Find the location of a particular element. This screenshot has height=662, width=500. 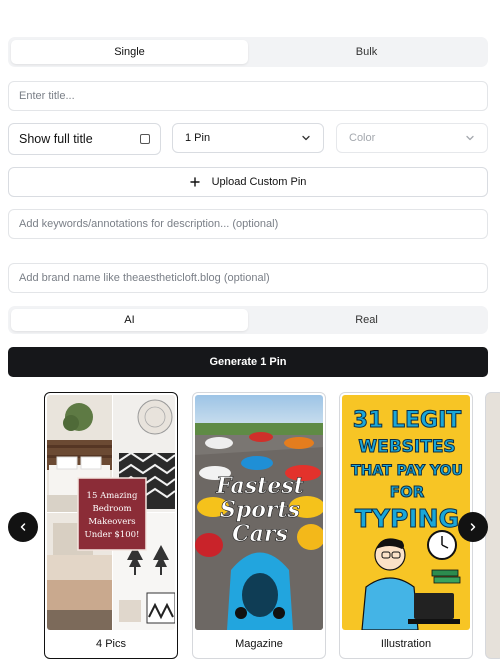

carousel-prev-button is located at coordinates (23, 527).